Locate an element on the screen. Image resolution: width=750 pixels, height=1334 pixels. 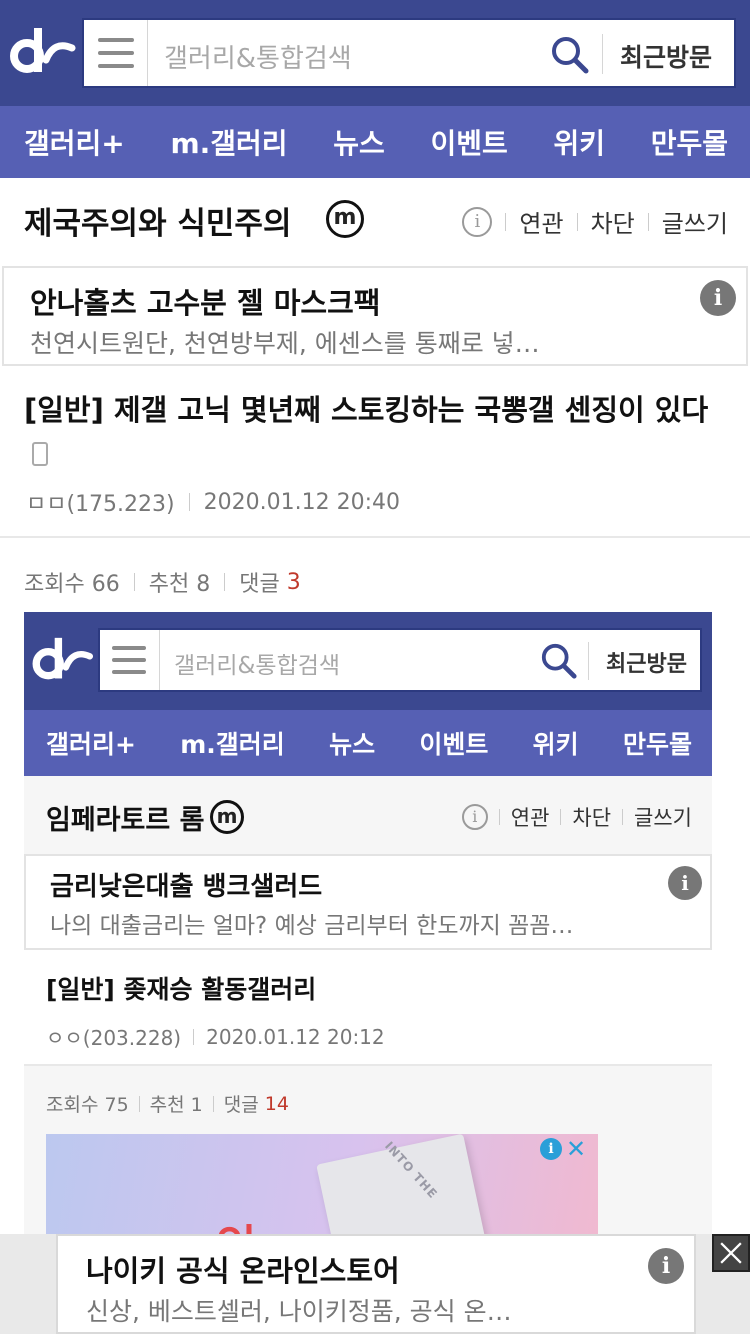
embedded-tool: 연관 is located at coordinates (530, 818).